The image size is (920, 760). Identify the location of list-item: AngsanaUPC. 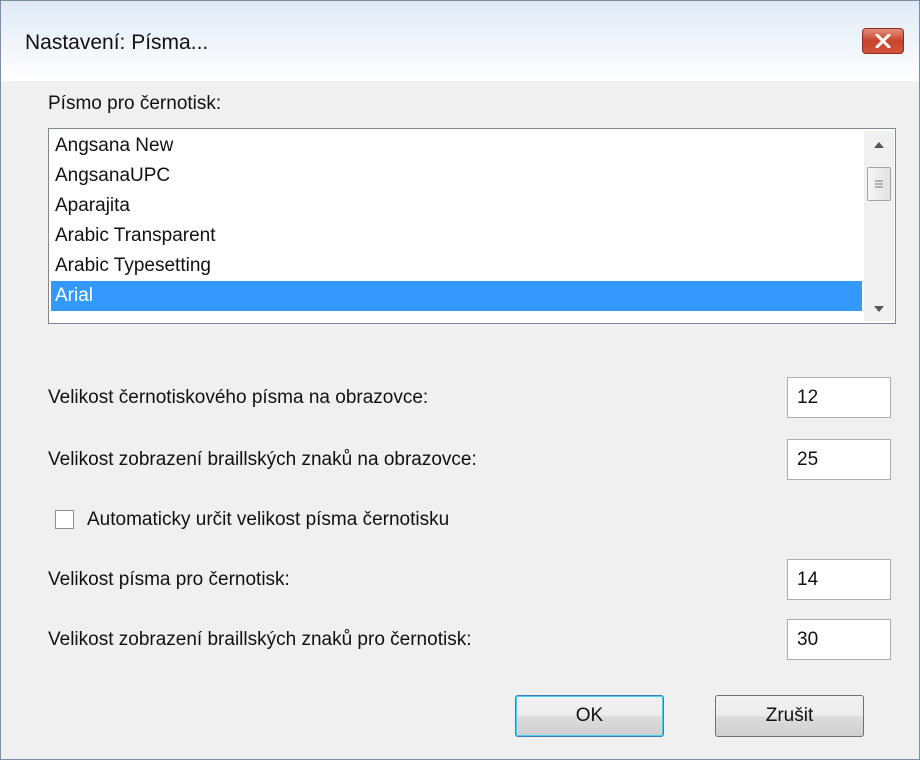
(456, 176).